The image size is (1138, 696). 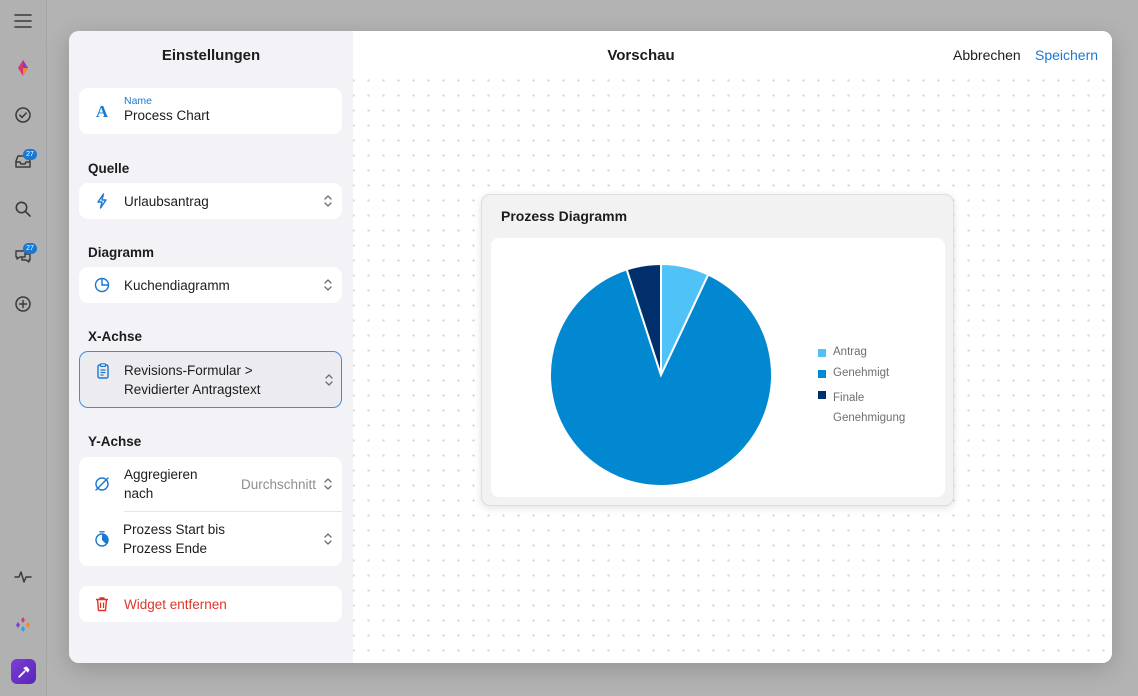 What do you see at coordinates (30, 248) in the screenshot?
I see `chat-badge: 27` at bounding box center [30, 248].